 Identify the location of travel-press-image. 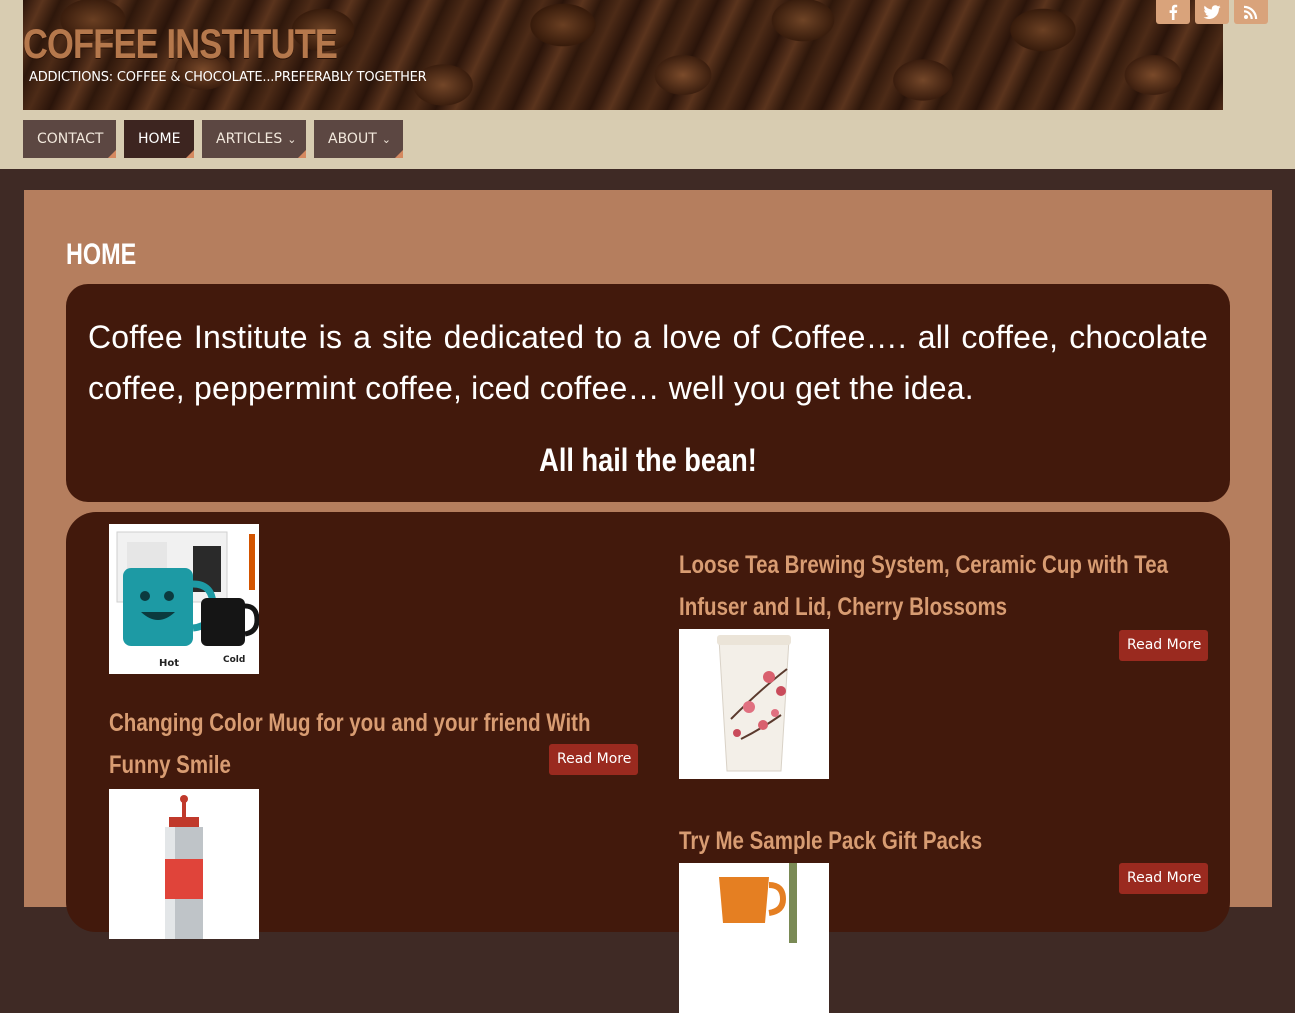
(184, 864).